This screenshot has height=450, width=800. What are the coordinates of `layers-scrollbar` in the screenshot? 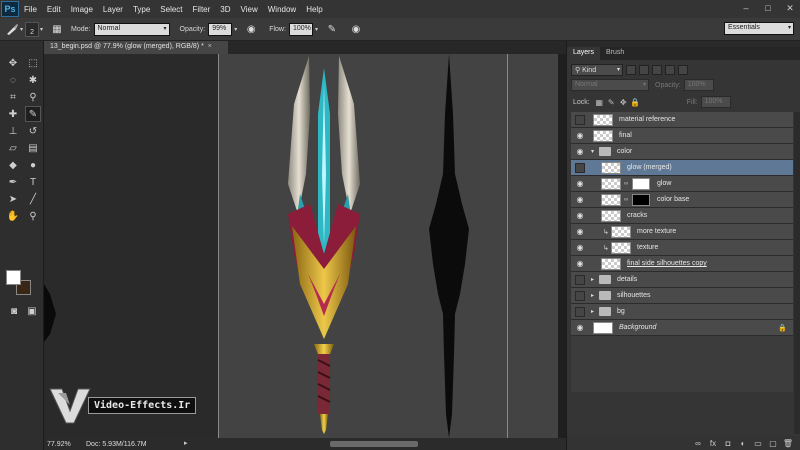 It's located at (797, 273).